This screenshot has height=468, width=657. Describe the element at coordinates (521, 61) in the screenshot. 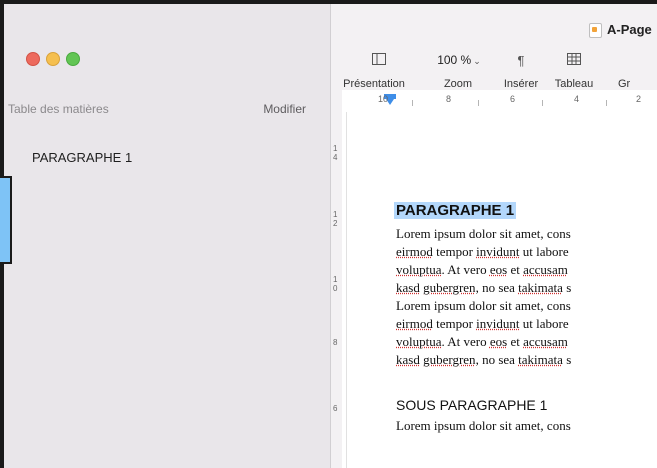

I see `paragraph-icon: ¶` at that location.